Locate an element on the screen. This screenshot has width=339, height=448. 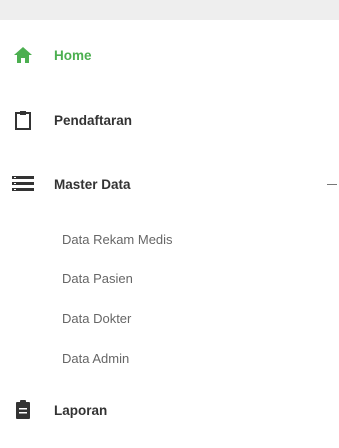
submenu-item-data-rekam-medis: Data Rekam Medis is located at coordinates (117, 239).